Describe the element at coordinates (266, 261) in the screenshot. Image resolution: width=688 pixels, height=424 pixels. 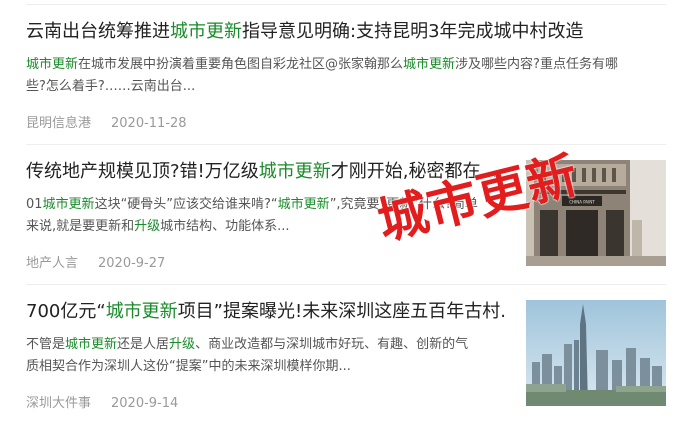
I see `article-meta-2: 地产人言 2020-9-27` at that location.